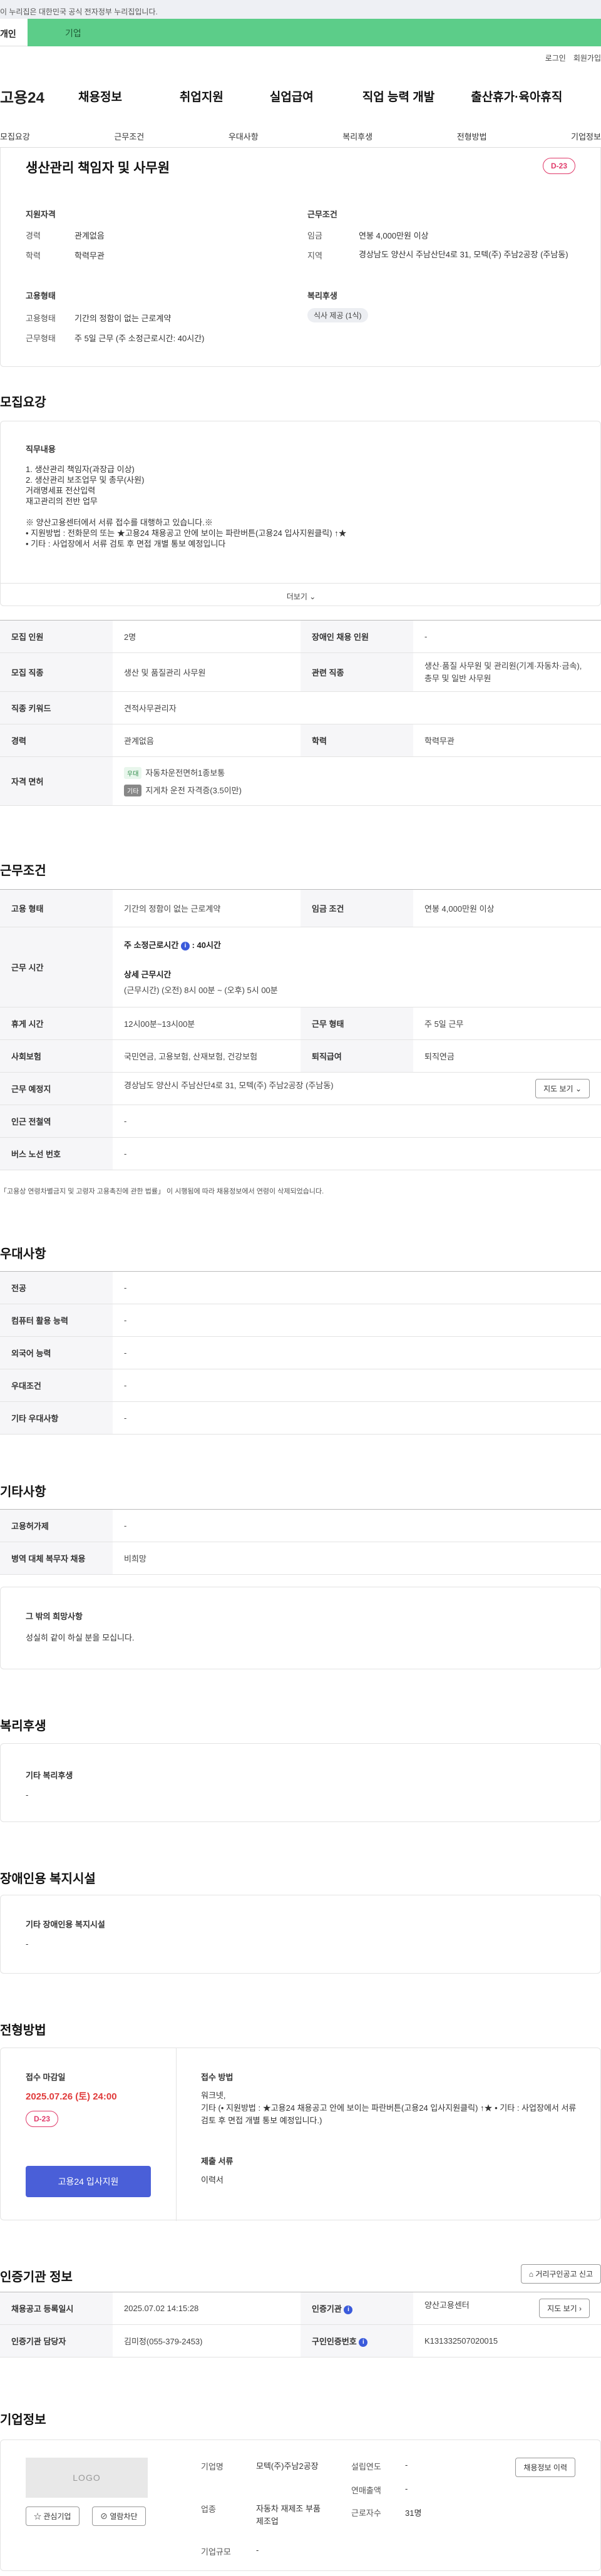  I want to click on map-button-label: 지도 보기, so click(558, 1088).